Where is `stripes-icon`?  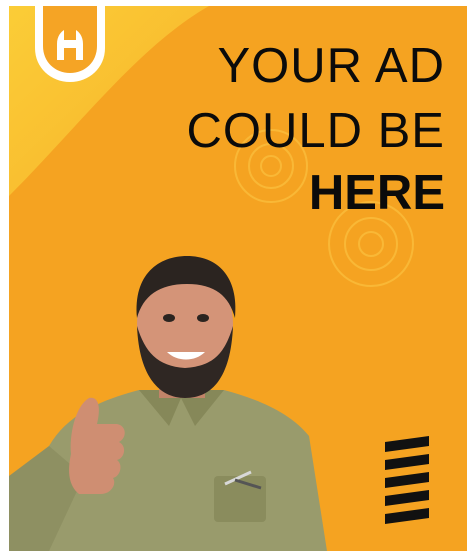
stripes-icon is located at coordinates (407, 480).